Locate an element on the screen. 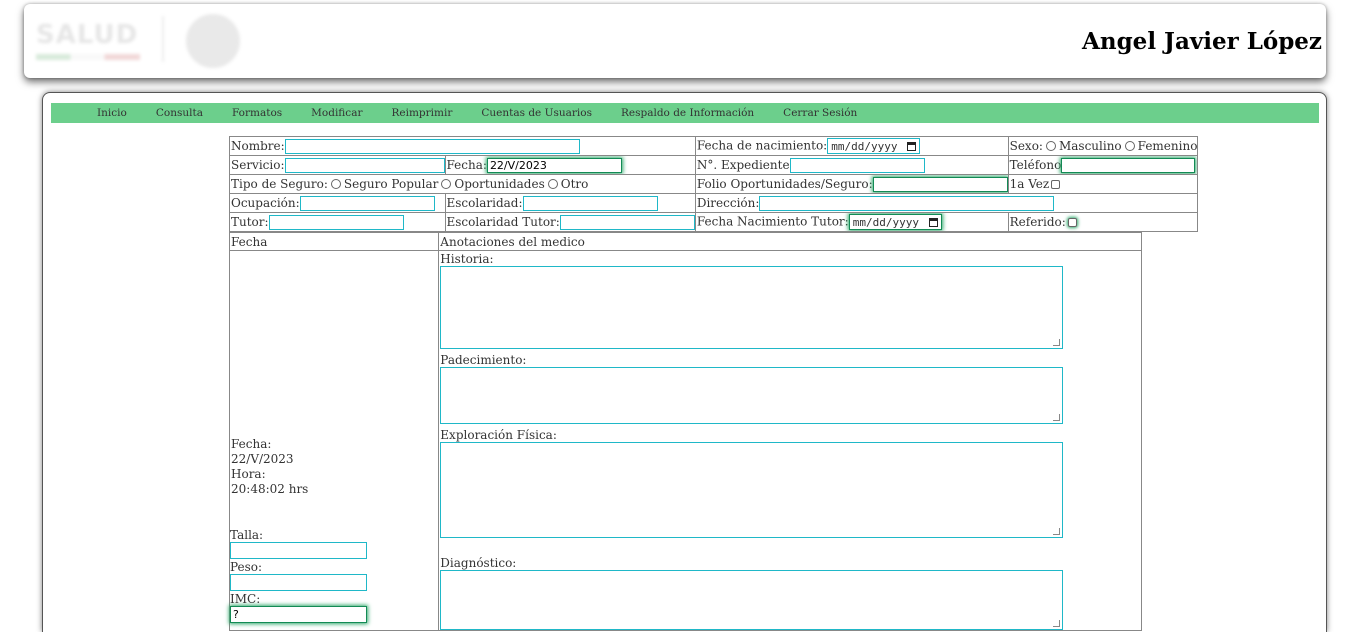  escolaridad-label: Escolaridad: is located at coordinates (484, 202).